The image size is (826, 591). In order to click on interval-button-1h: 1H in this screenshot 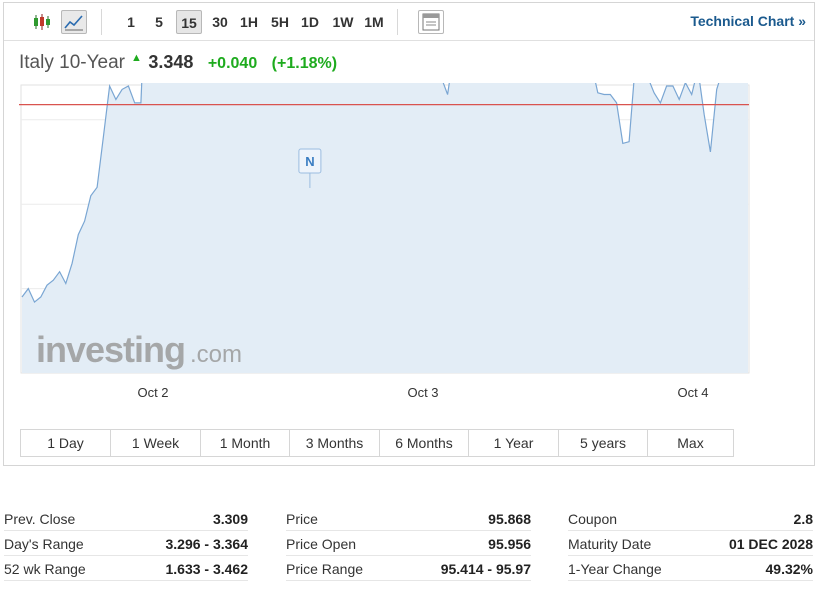, I will do `click(249, 22)`.